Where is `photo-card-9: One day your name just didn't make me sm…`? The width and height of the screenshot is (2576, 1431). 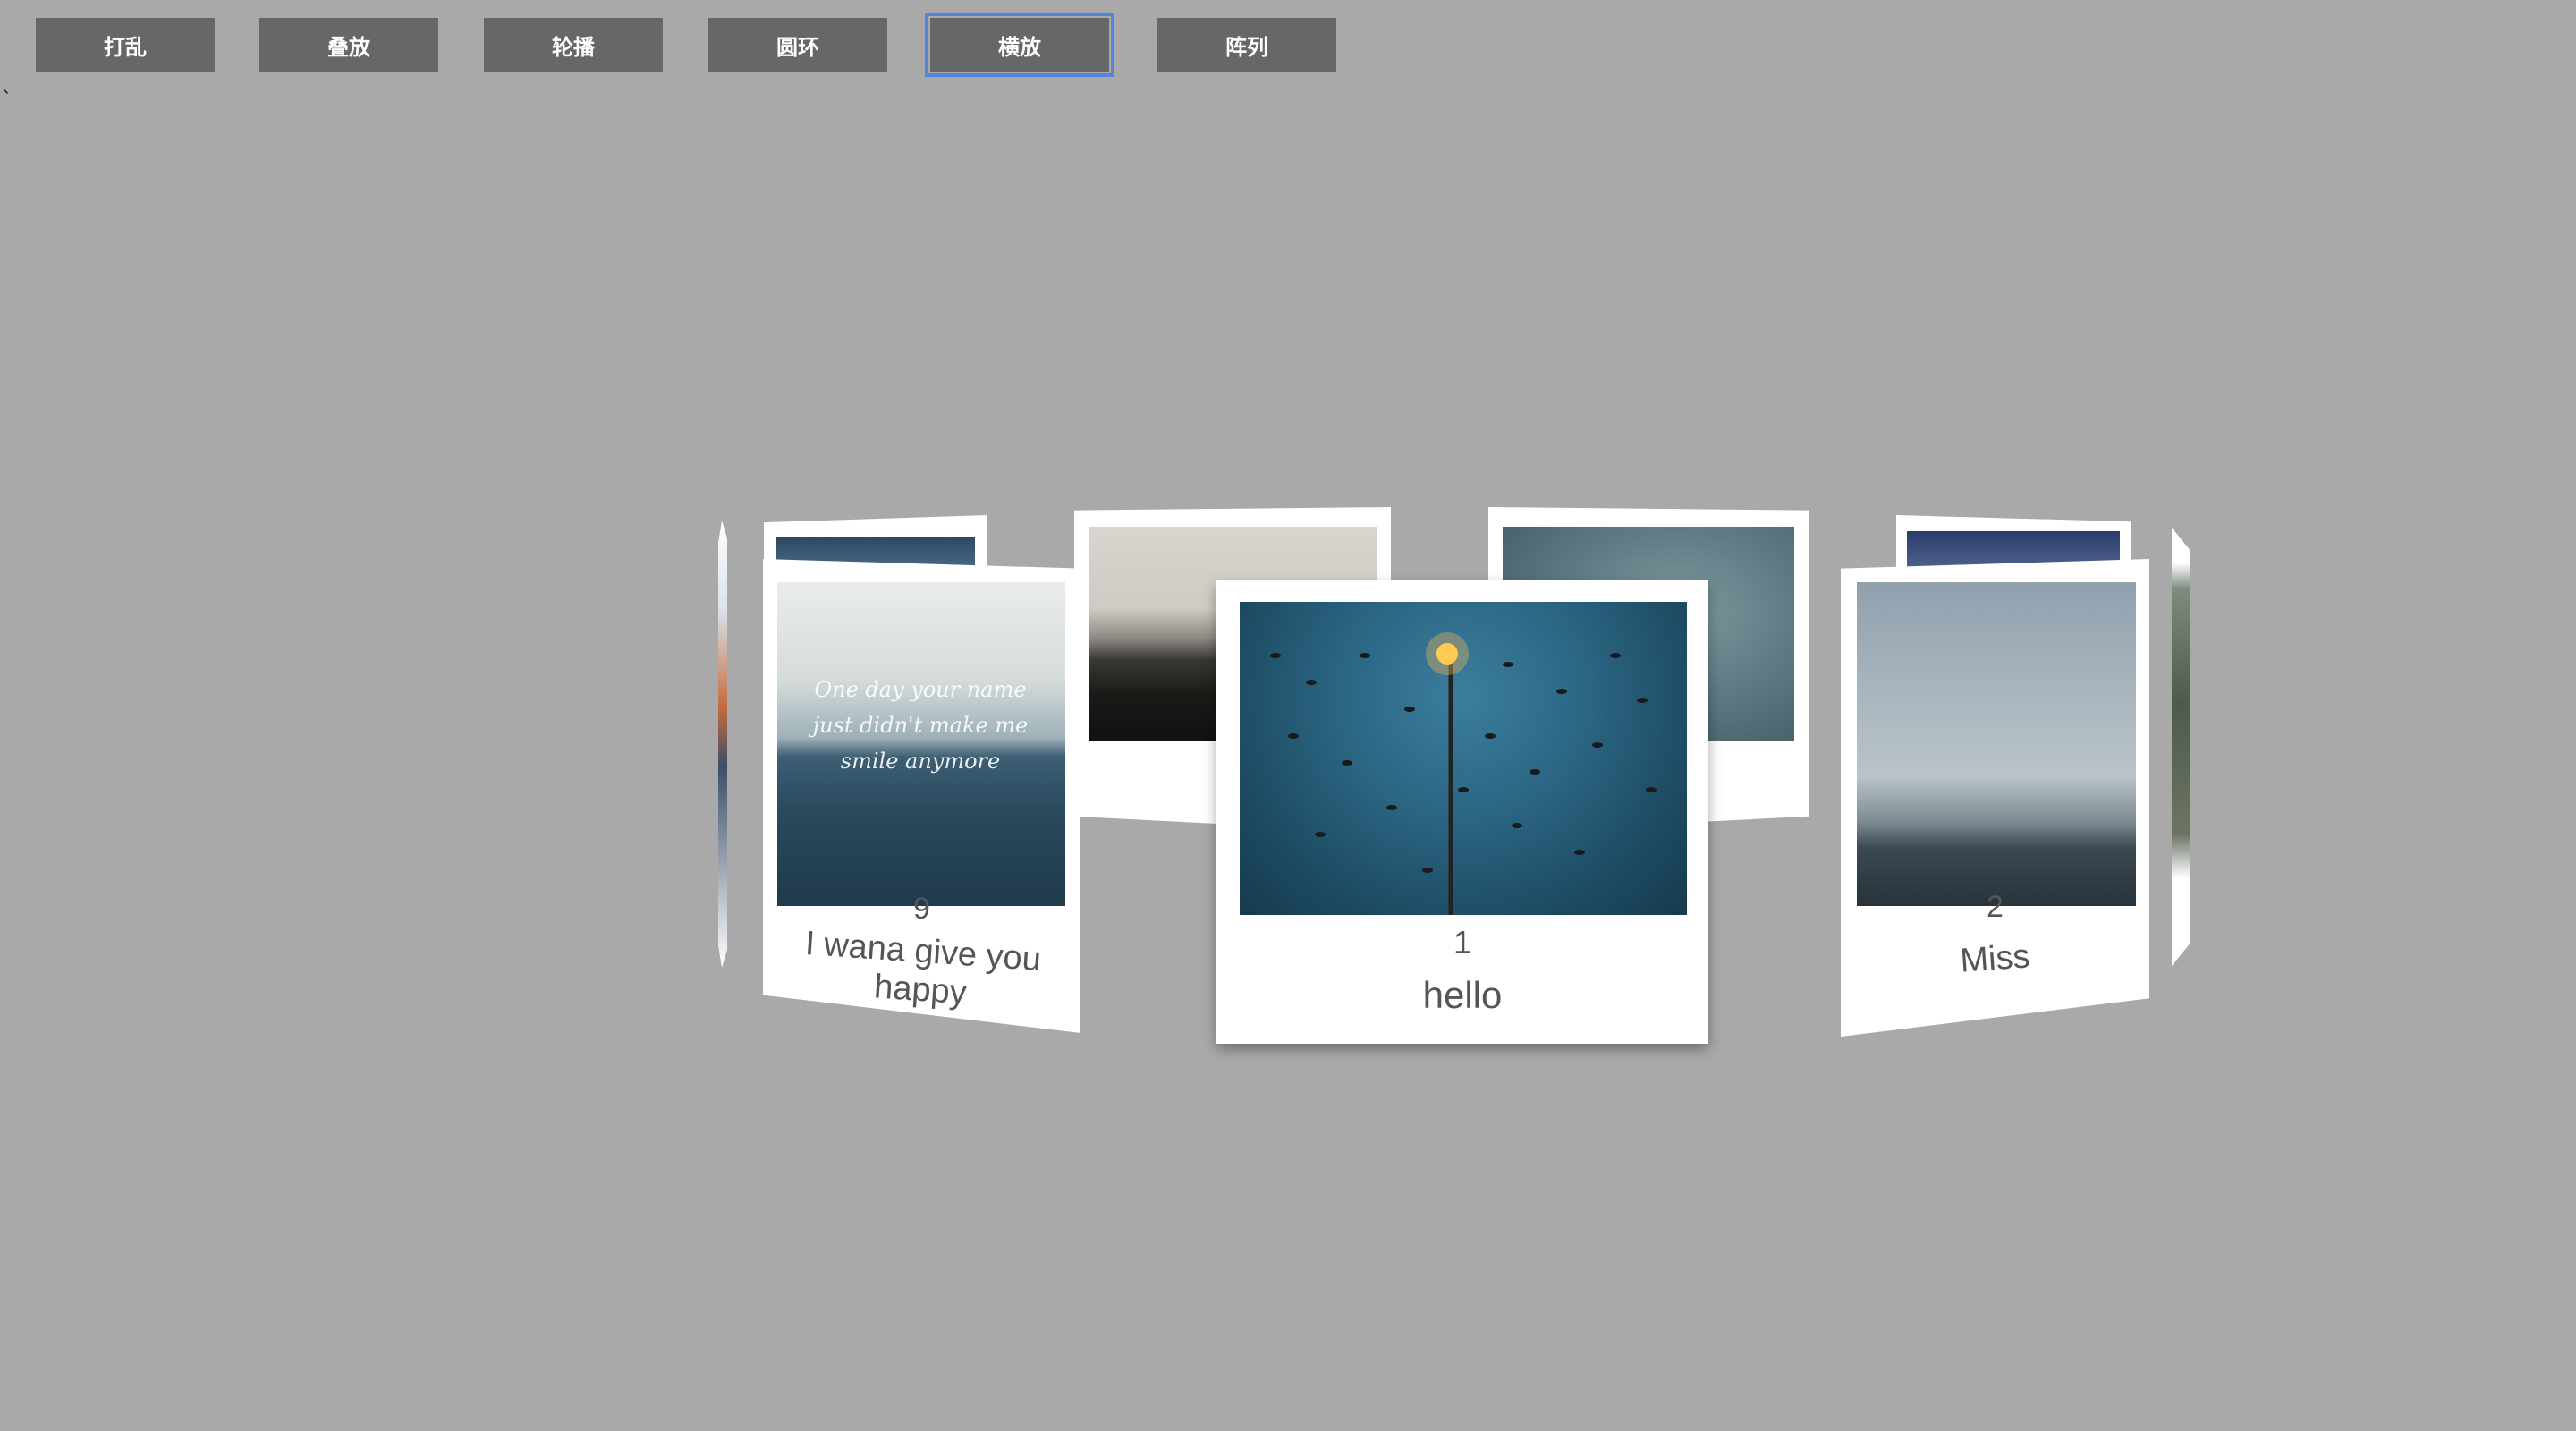
photo-card-9: One day your name just didn't make me sm… is located at coordinates (921, 796).